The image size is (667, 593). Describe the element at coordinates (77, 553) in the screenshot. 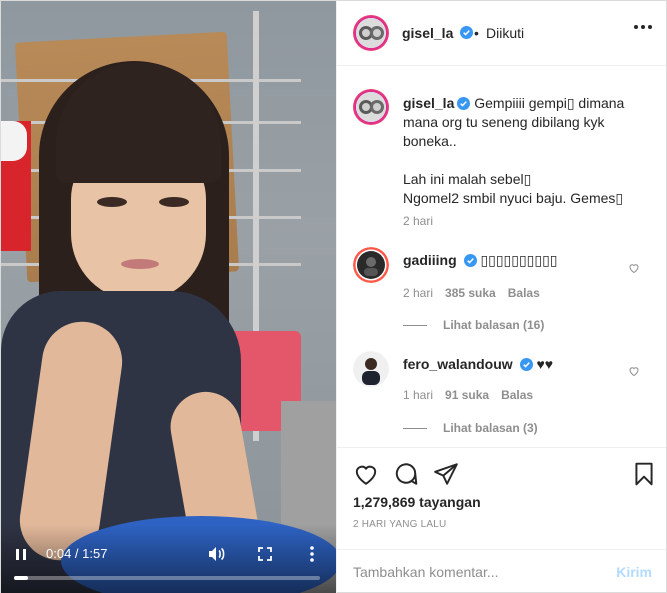

I see `video-time: 0:04 / 1:57` at that location.